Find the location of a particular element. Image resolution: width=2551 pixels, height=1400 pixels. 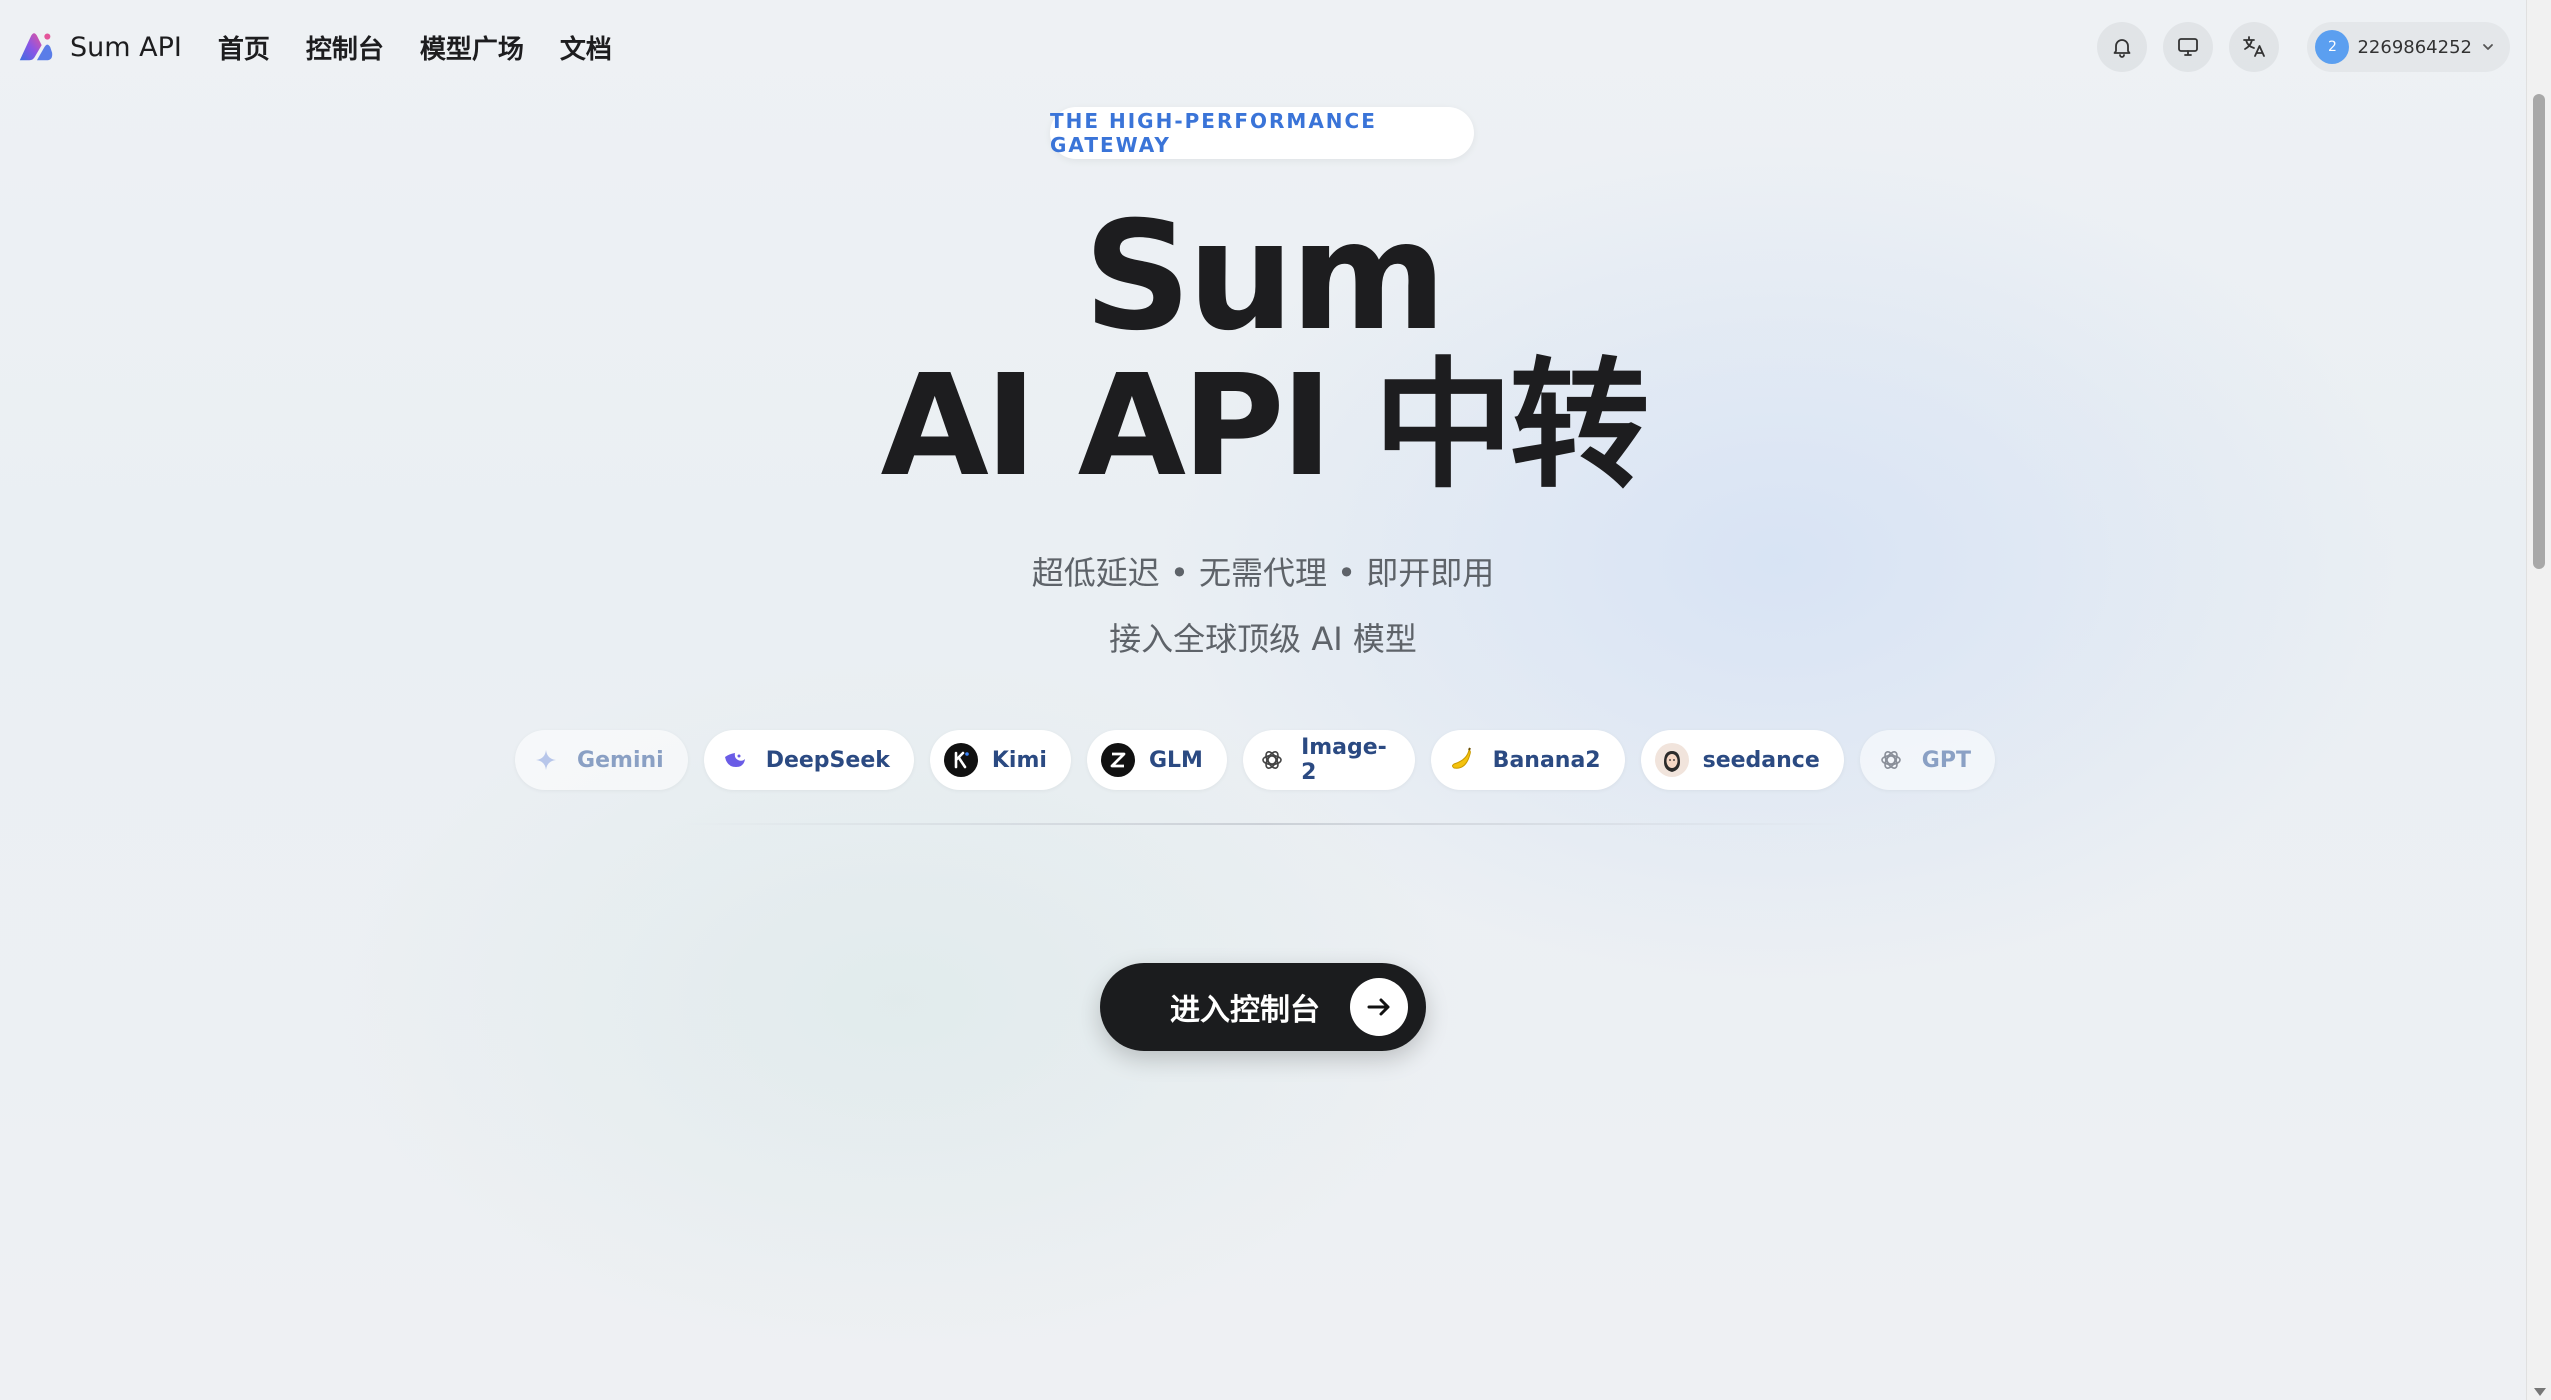

bell-icon is located at coordinates (2122, 48).